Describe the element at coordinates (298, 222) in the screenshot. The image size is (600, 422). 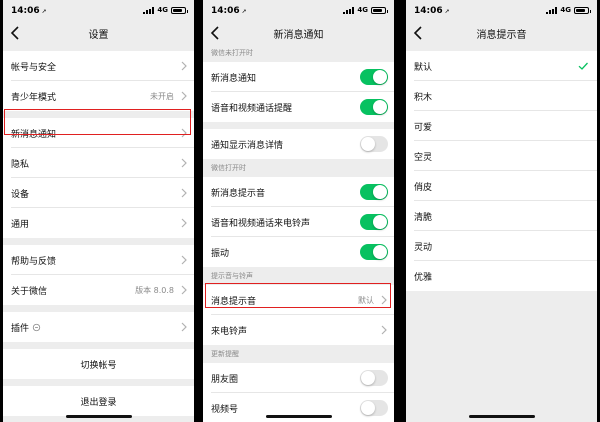
I see `toggle-row-call-ringtone: 语音和视频通话来电铃声` at that location.